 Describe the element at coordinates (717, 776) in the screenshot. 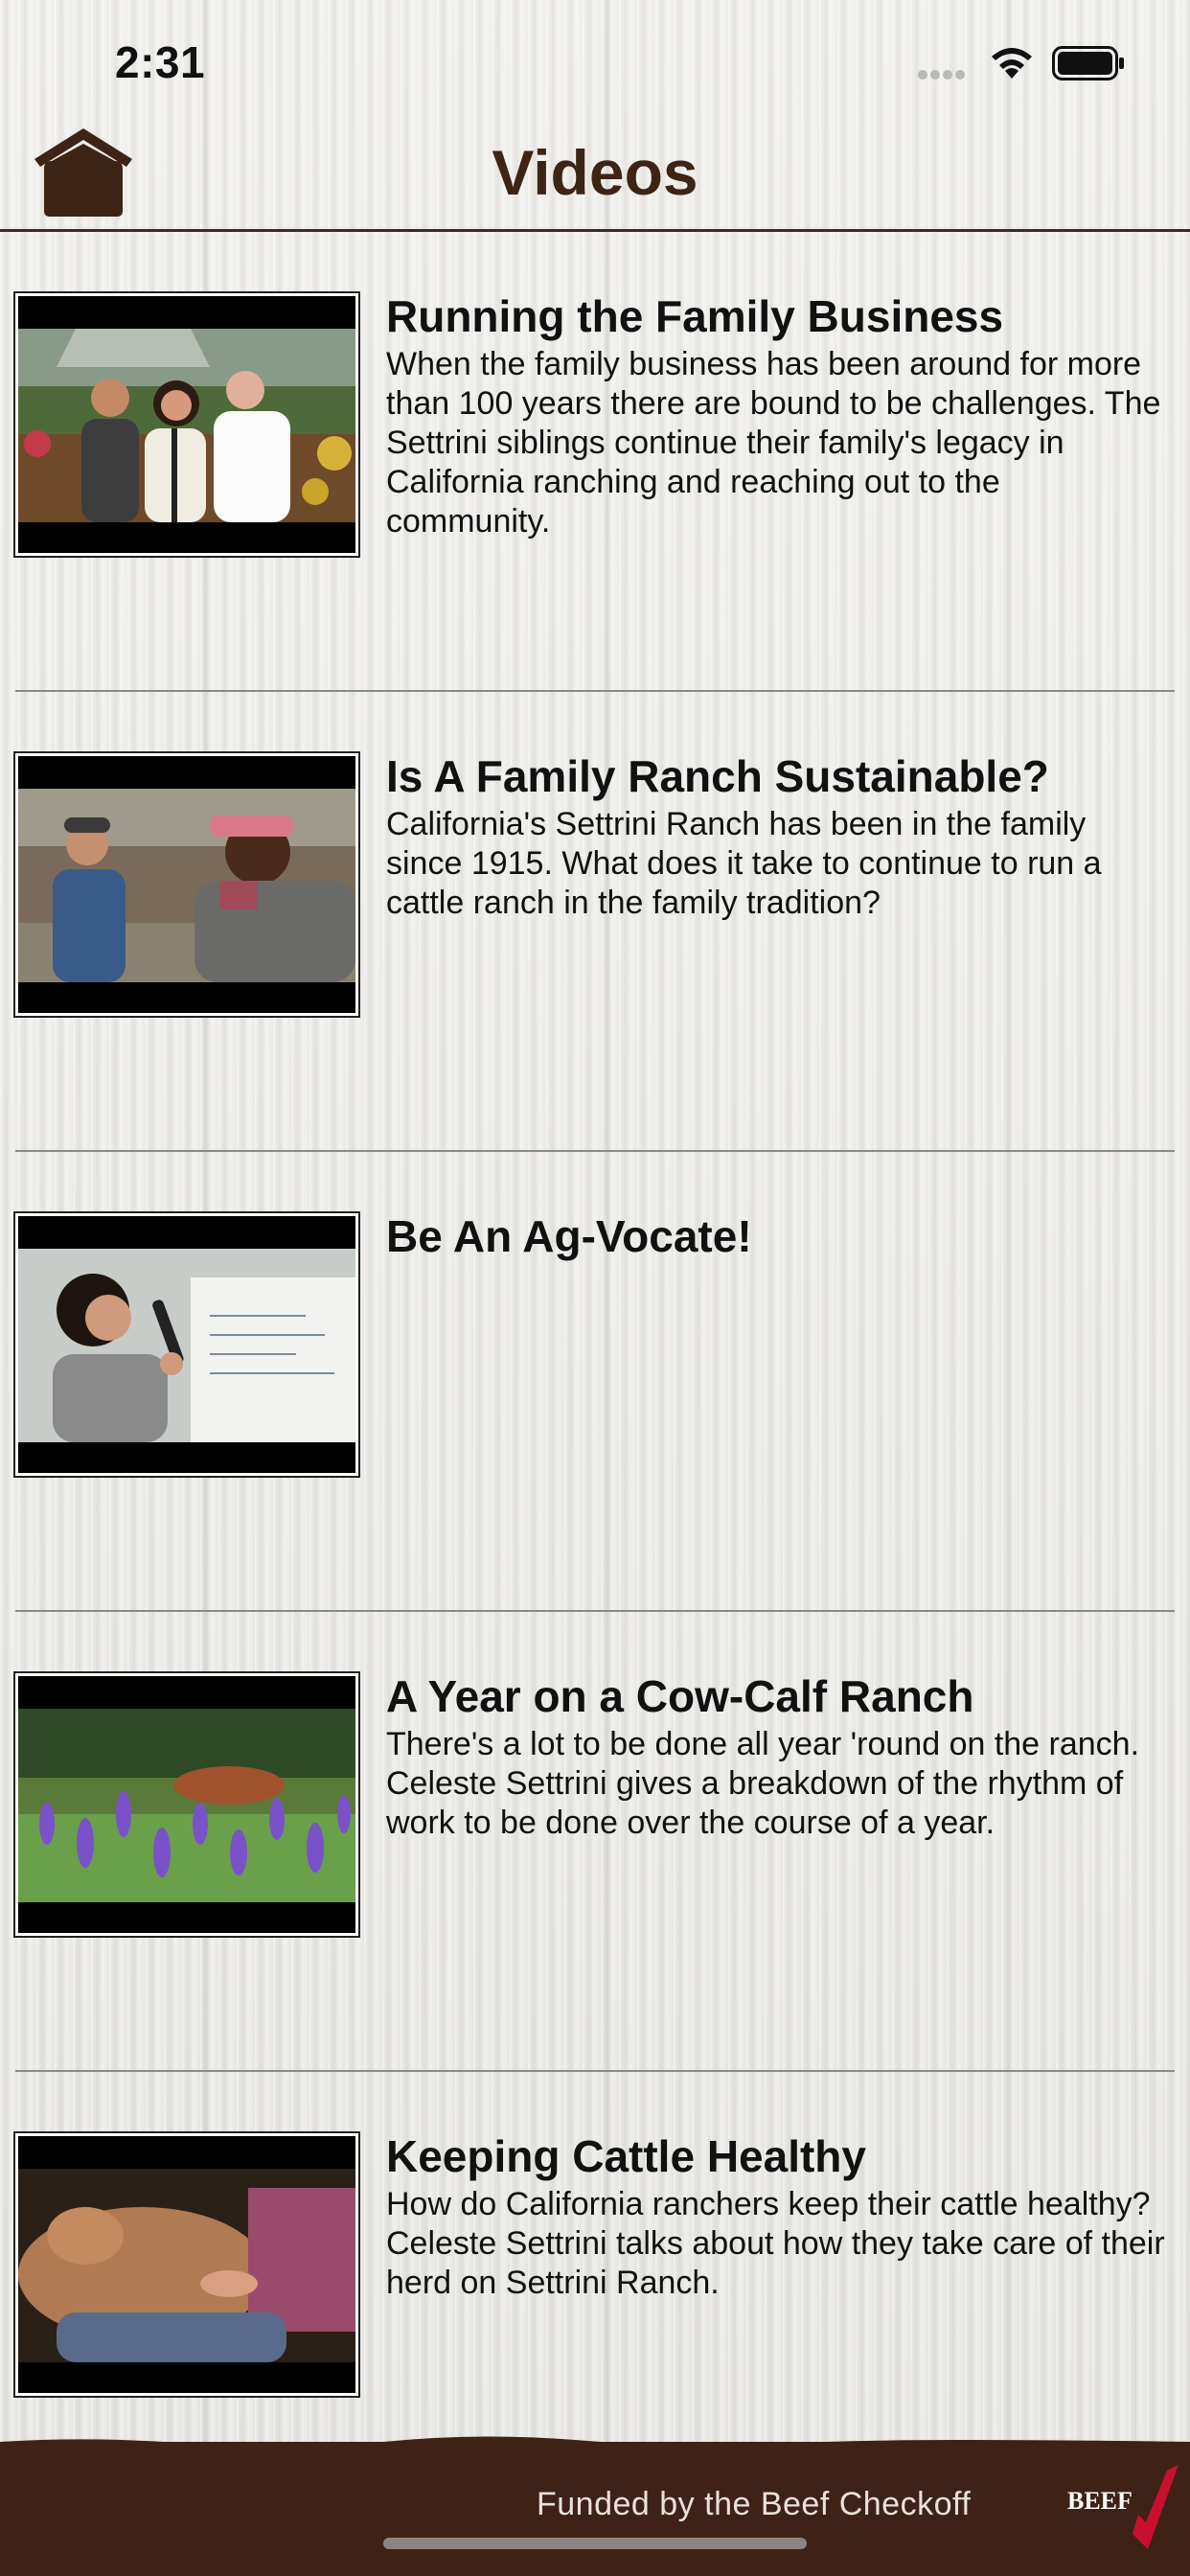

I see `video-title: Is A Family Ranch Sustainable?` at that location.